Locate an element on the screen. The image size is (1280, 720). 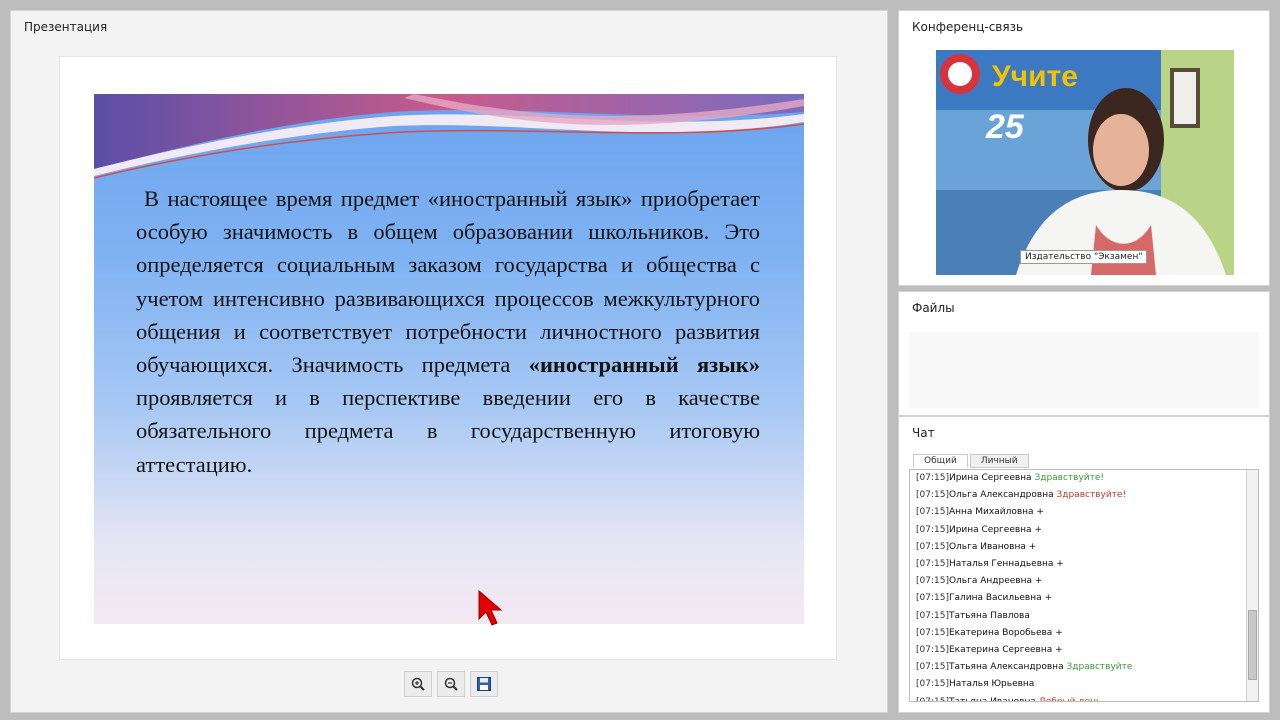
presentation-title: Презентация is located at coordinates (66, 27).